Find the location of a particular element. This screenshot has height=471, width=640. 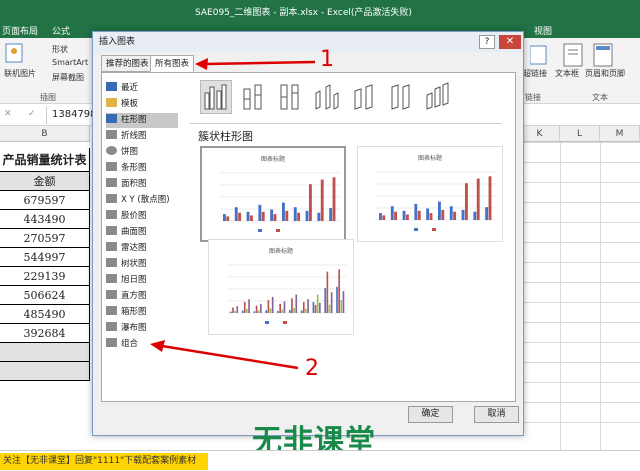

promo-banner: 关注【无非课堂】回复"1111"下载配套案例素材 is located at coordinates (104, 461).